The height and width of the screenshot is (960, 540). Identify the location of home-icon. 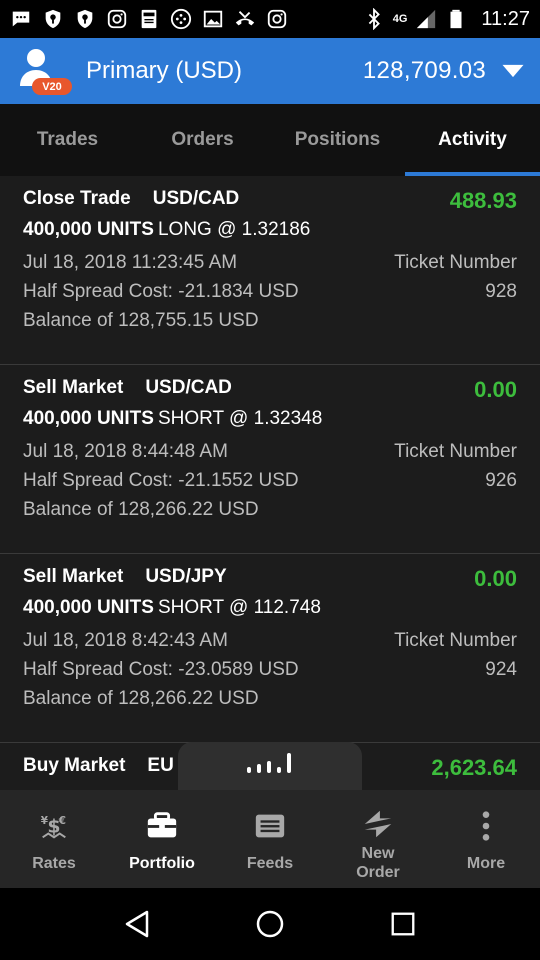
(270, 924).